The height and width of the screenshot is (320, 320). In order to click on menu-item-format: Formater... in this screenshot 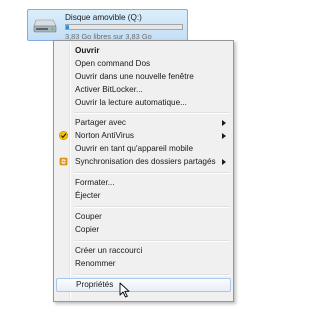, I will do `click(143, 182)`.